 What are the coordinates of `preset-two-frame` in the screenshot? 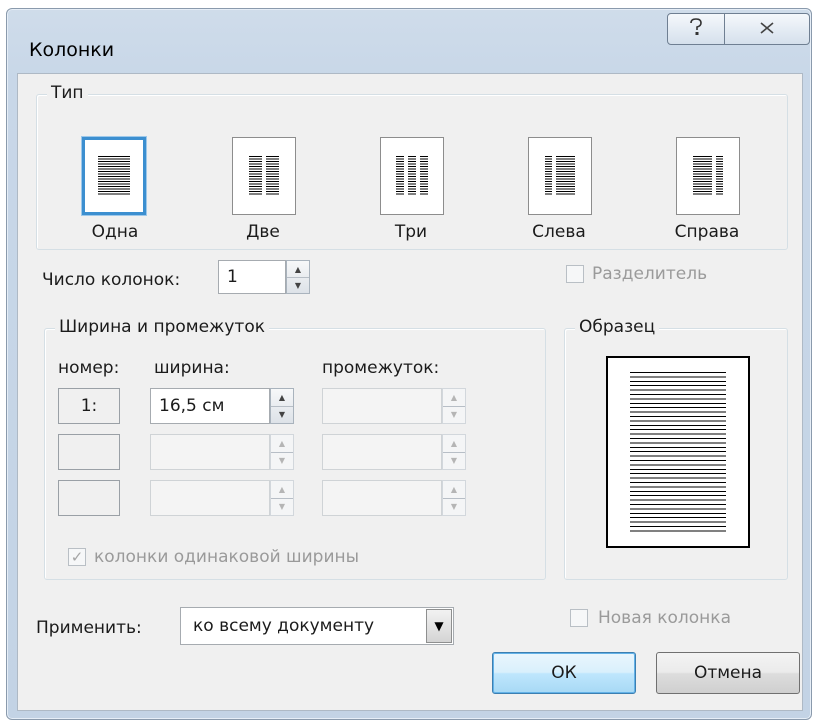 It's located at (264, 176).